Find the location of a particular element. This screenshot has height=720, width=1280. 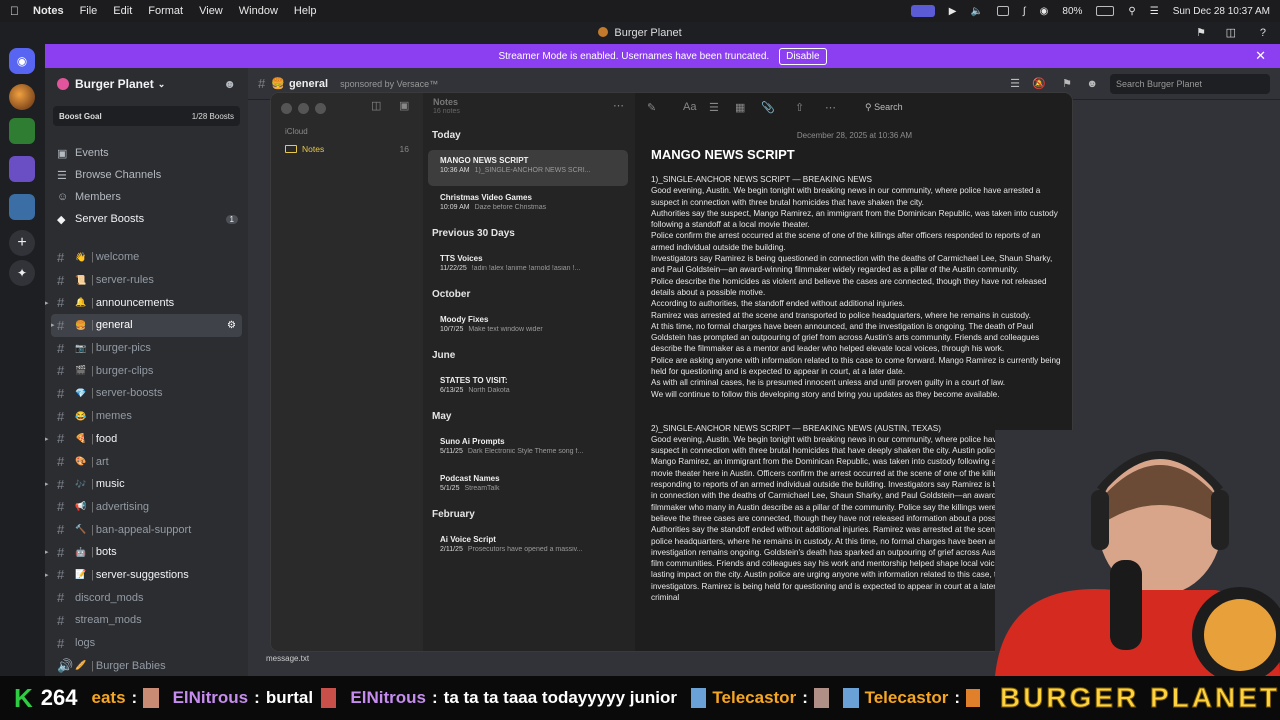

close-icon: ✕ is located at coordinates (1260, 56).